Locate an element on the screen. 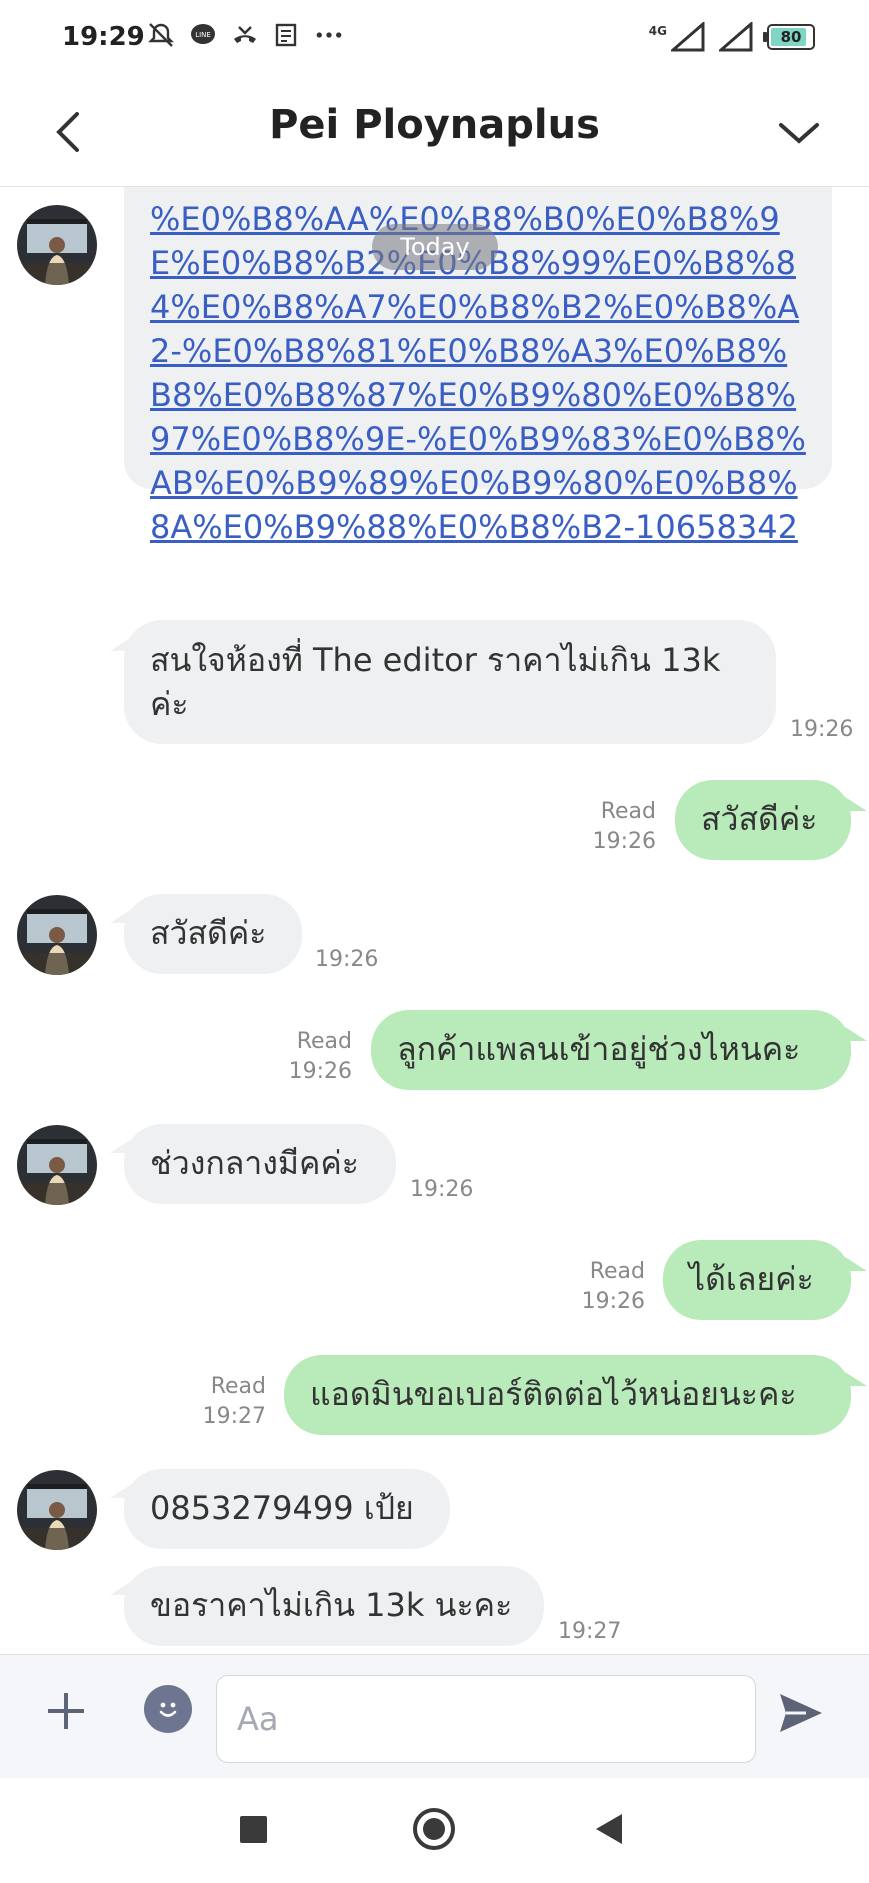  battery-icon: 80 is located at coordinates (789, 37).